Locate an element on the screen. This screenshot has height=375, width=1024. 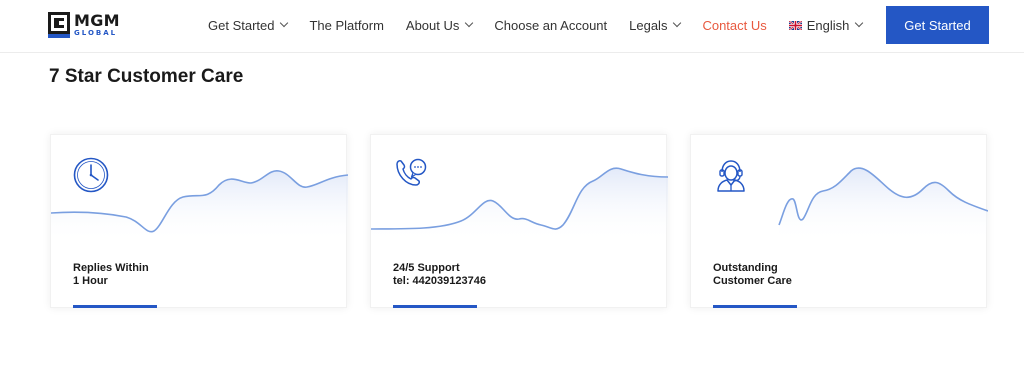
card-label: 24/5 Support tel: 442039123746 is located at coordinates (513, 275).